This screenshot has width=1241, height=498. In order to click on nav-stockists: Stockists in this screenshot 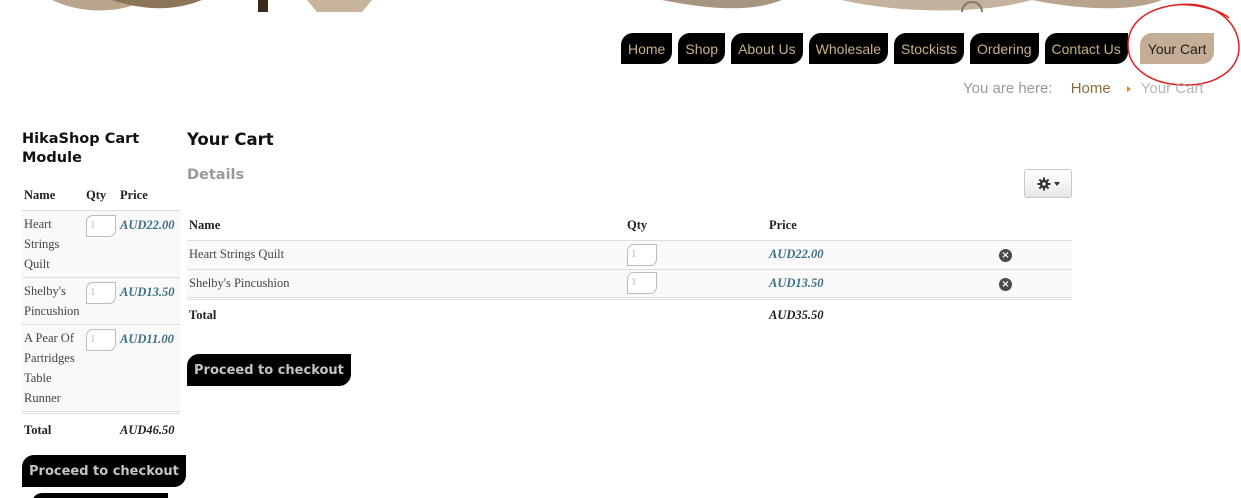, I will do `click(929, 48)`.